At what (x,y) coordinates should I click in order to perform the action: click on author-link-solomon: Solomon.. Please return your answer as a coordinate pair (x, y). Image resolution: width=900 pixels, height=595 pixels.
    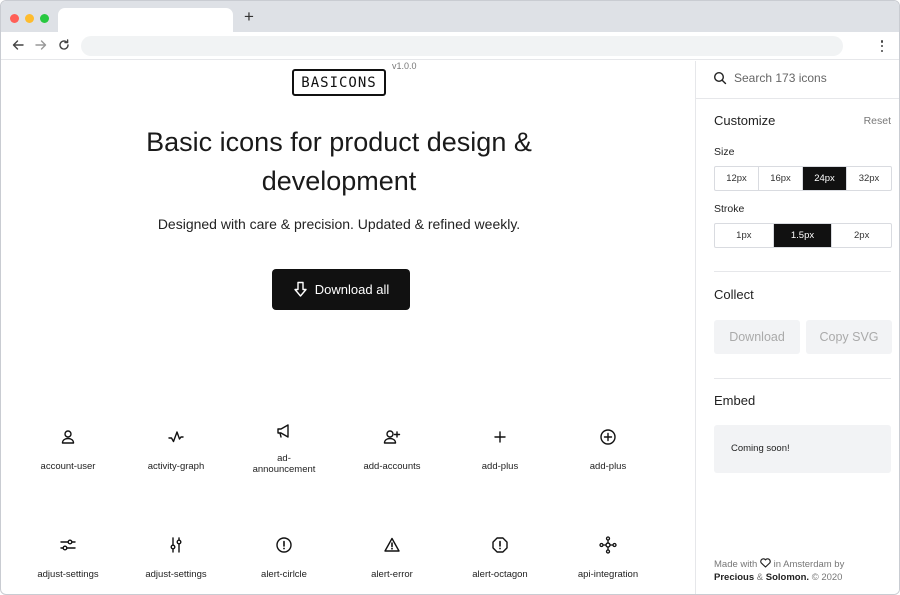
    Looking at the image, I should click on (787, 577).